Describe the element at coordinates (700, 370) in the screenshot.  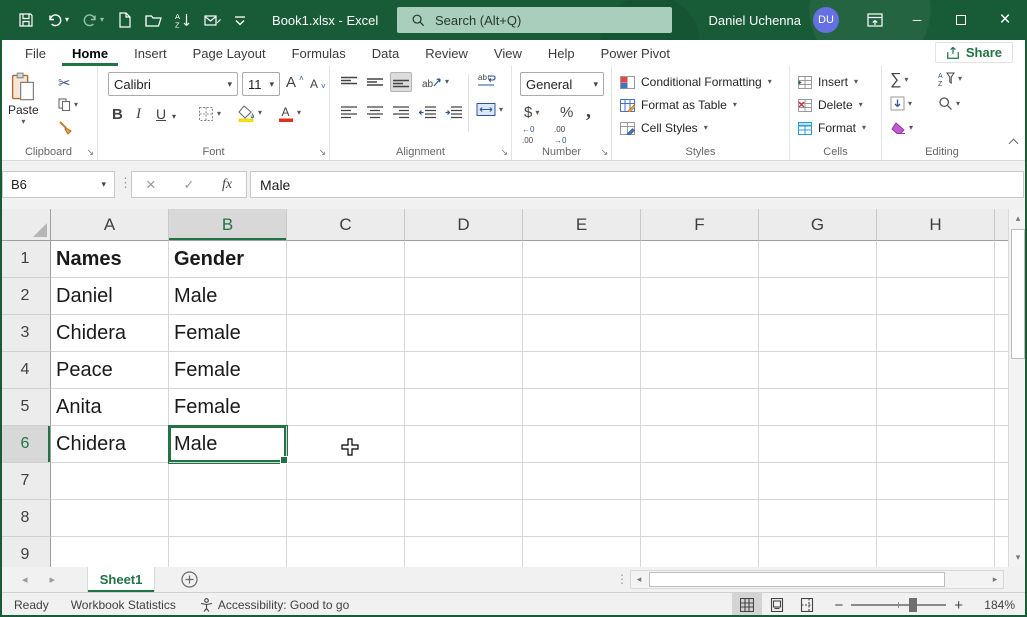
I see `cell-F4` at that location.